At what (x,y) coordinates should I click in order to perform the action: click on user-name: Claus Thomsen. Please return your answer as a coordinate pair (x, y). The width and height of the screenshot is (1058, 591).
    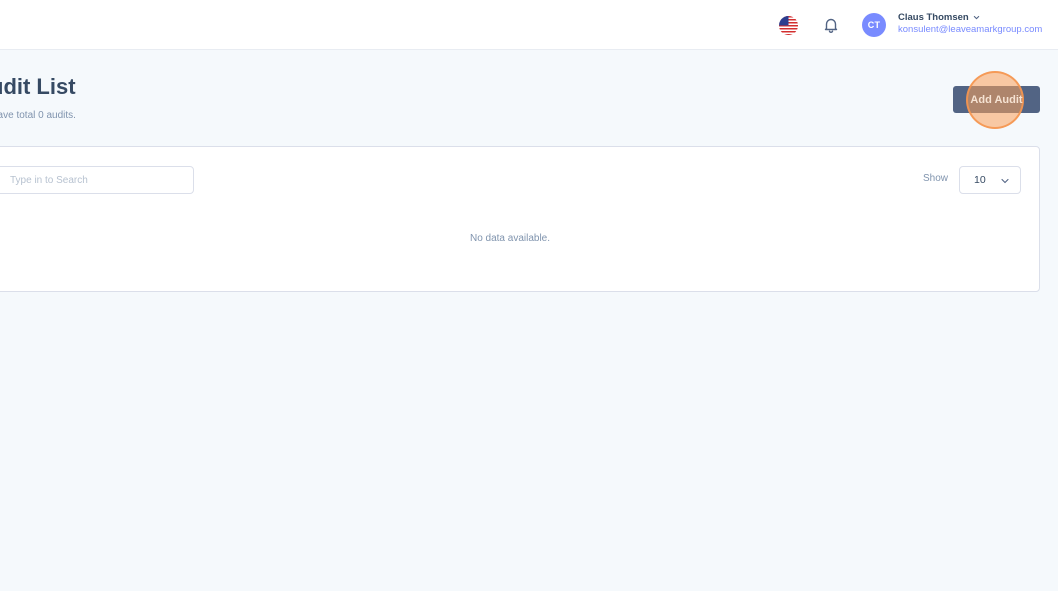
    Looking at the image, I should click on (939, 17).